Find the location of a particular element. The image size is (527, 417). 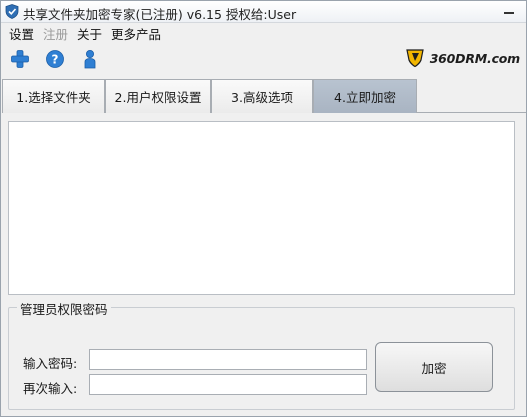

title-bar: 共享文件夹加密专家(已注册) v6.15 授权给:User is located at coordinates (263, 12).